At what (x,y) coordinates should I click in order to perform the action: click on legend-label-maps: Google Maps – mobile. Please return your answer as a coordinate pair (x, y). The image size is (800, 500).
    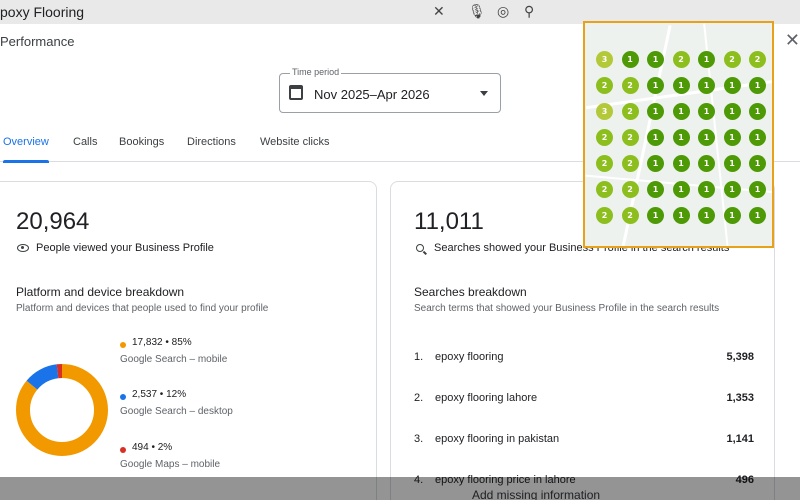
    Looking at the image, I should click on (170, 464).